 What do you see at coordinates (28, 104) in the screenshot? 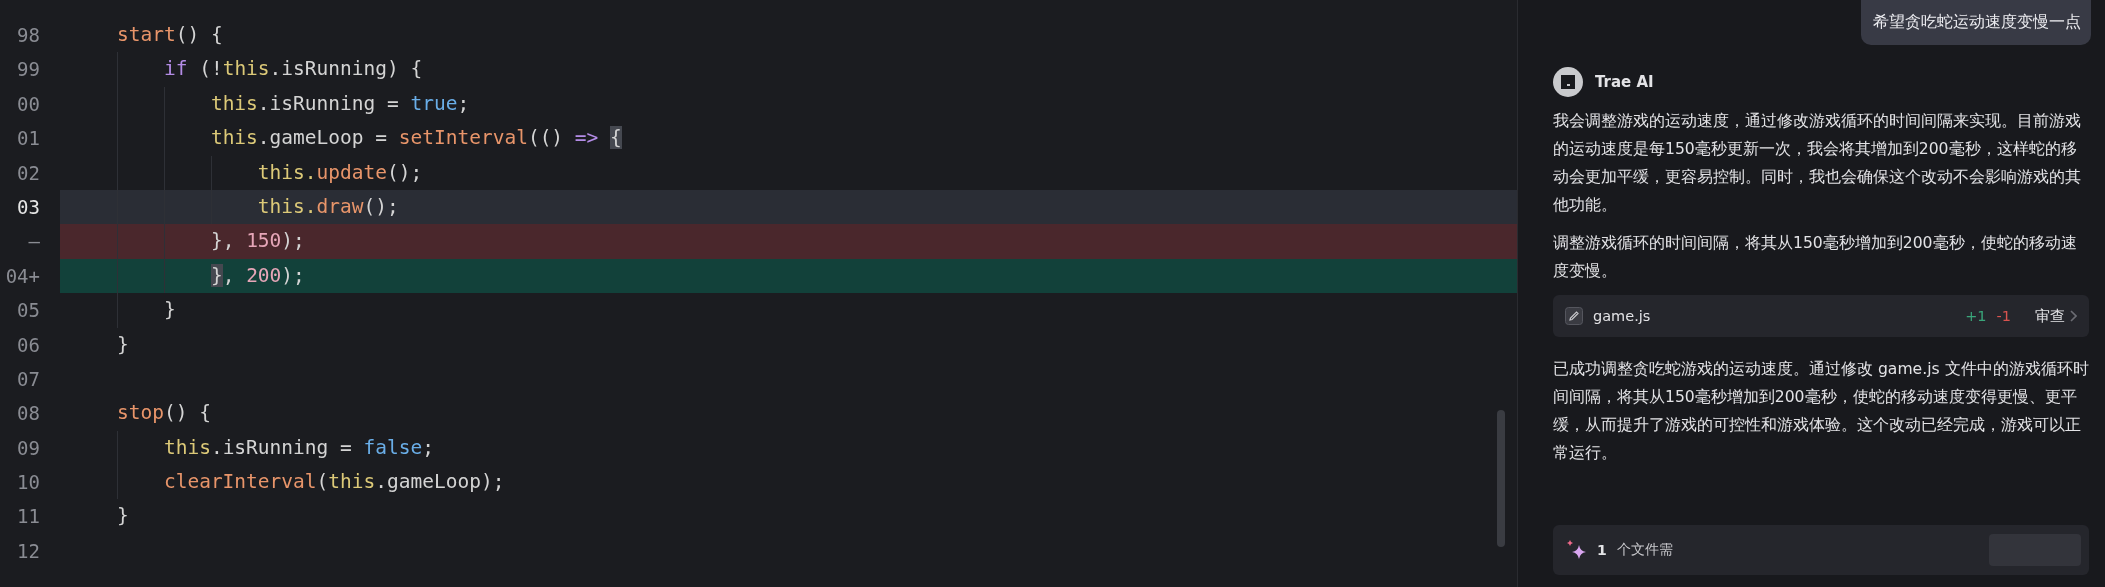
I see `line-number: 00` at bounding box center [28, 104].